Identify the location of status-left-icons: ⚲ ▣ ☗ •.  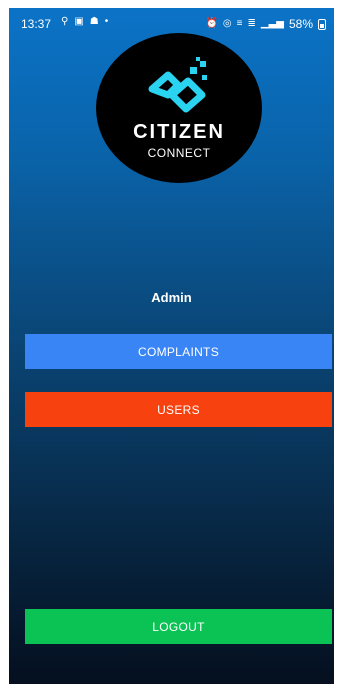
(84, 22).